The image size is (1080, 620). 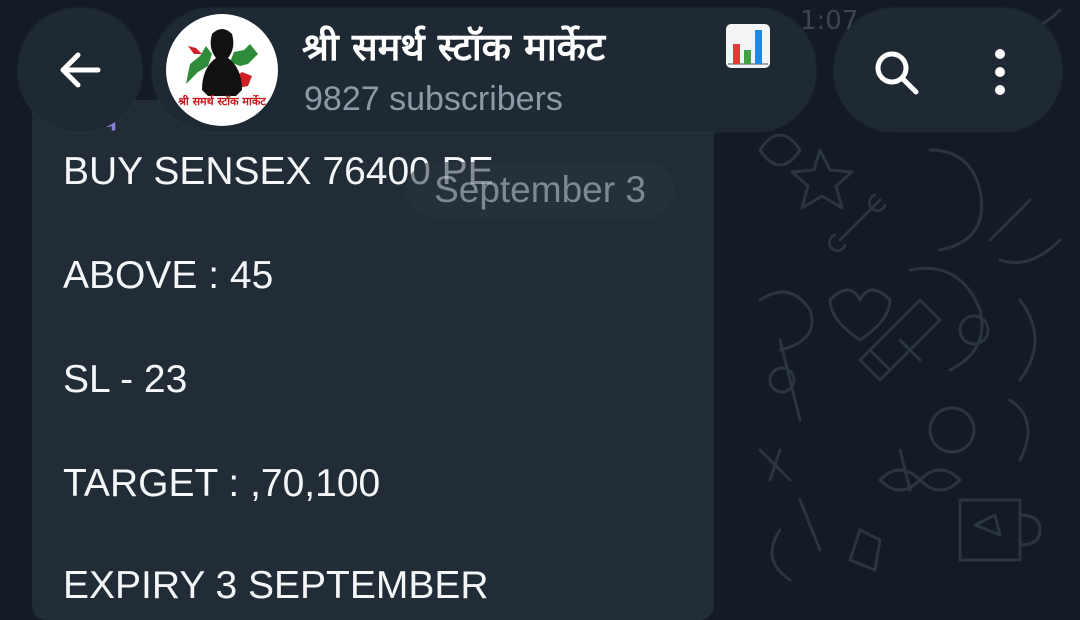 I want to click on back-button, so click(x=80, y=70).